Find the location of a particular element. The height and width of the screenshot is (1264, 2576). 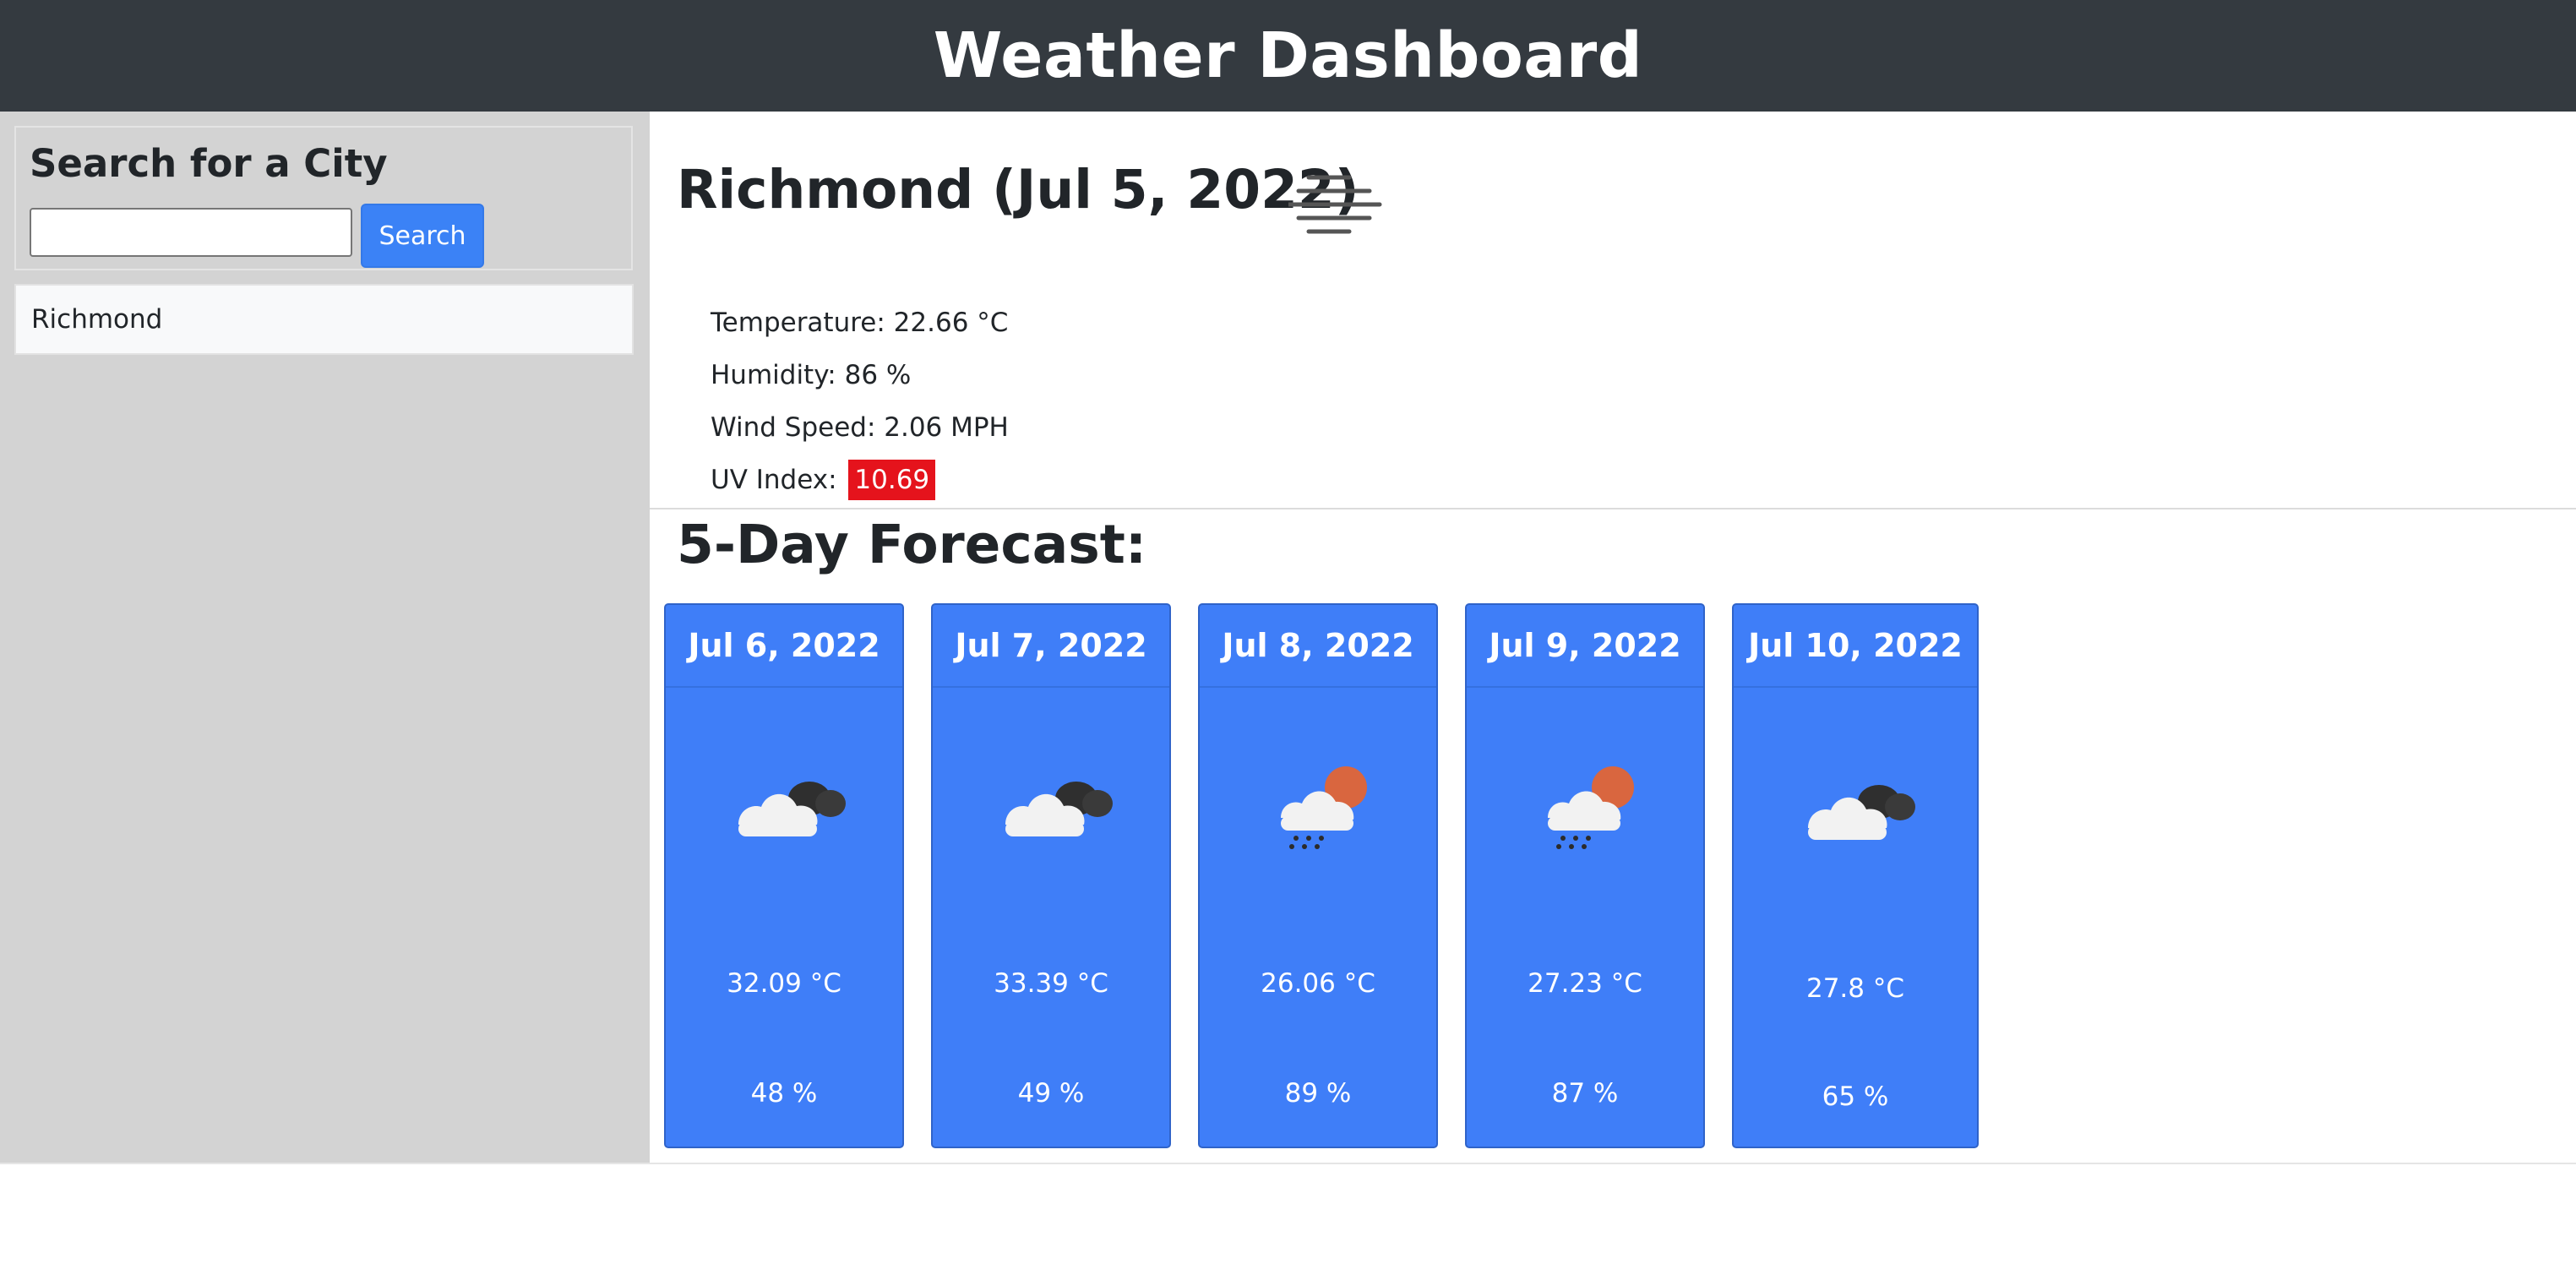

forecast-humidity: 65 % is located at coordinates (1855, 1096).